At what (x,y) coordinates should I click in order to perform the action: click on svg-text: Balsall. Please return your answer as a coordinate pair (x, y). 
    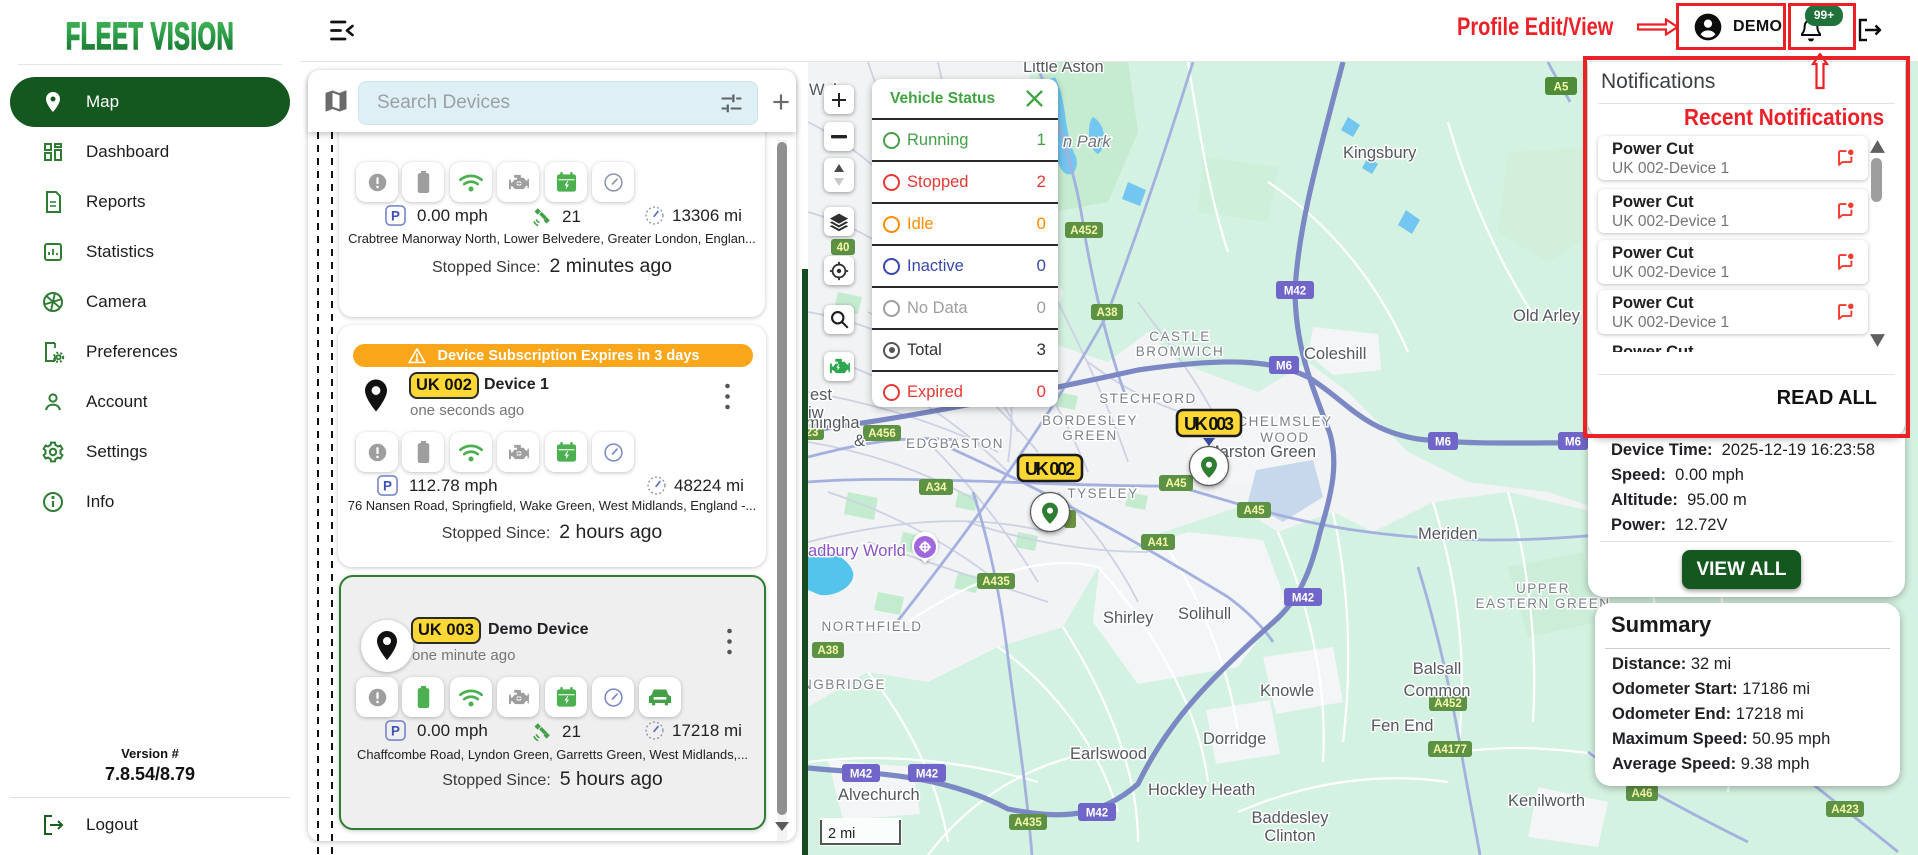
    Looking at the image, I should click on (1437, 669).